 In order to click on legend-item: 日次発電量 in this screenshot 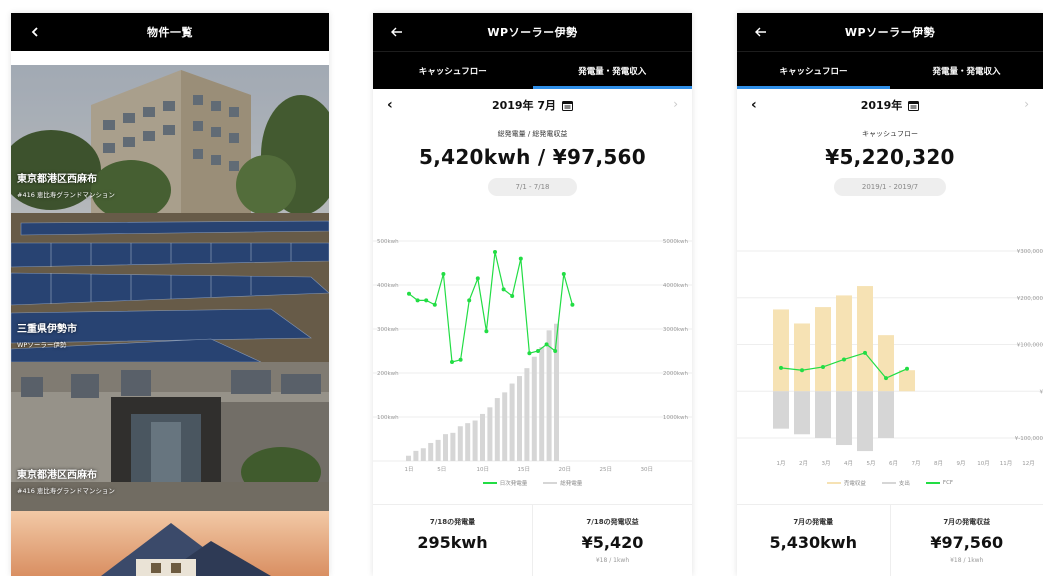, I will do `click(505, 483)`.